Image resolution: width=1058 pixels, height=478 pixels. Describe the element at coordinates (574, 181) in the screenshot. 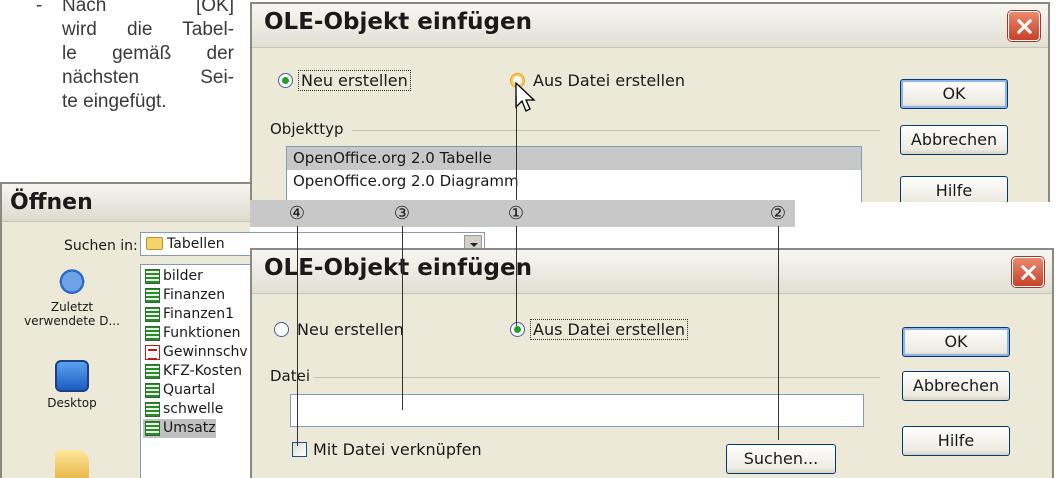

I see `list-item: OpenOffice.org 2.0 Diagramm` at that location.